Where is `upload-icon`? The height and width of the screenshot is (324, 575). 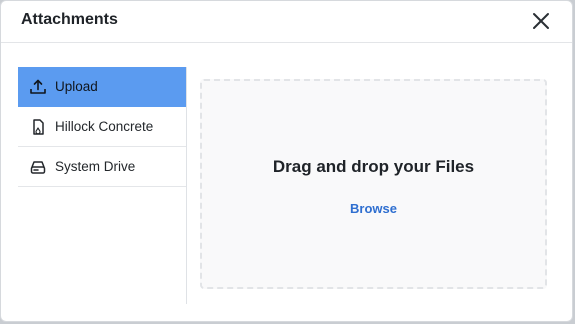
upload-icon is located at coordinates (38, 87).